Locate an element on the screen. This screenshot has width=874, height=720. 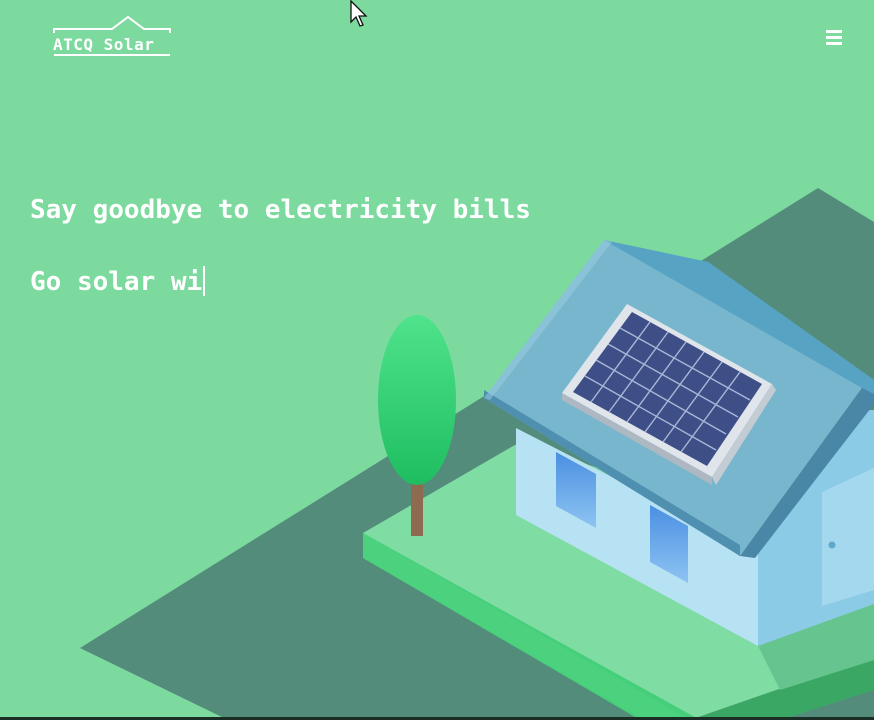
typewriter-text: Go solar wi is located at coordinates (116, 282).